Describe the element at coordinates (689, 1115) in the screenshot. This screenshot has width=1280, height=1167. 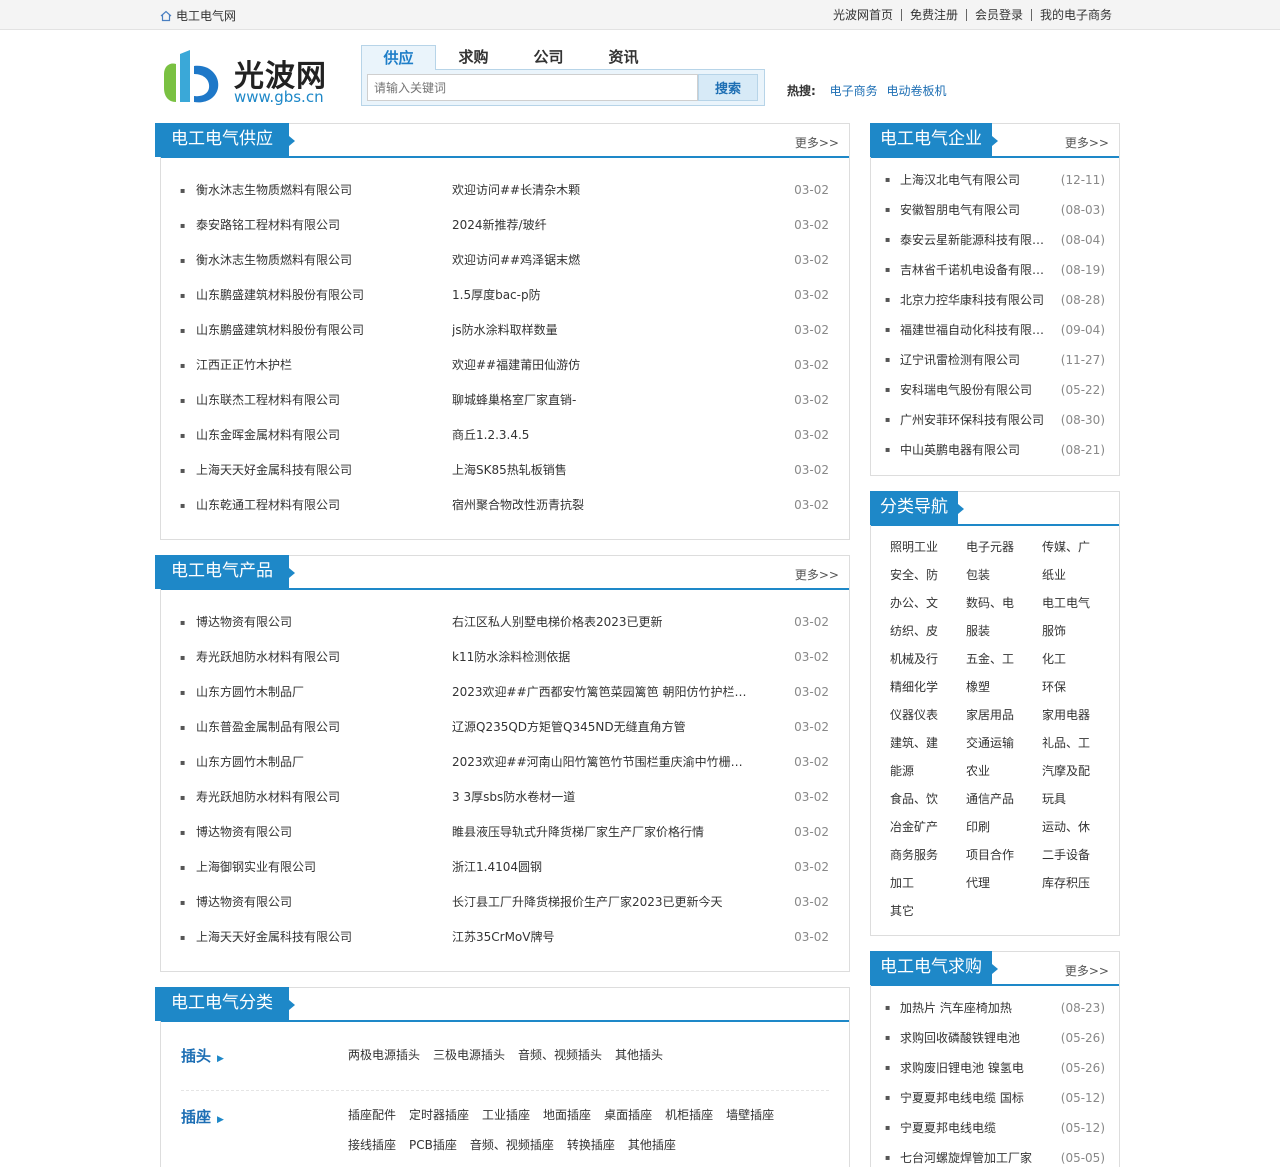
I see `category-item: 机柜插座` at that location.